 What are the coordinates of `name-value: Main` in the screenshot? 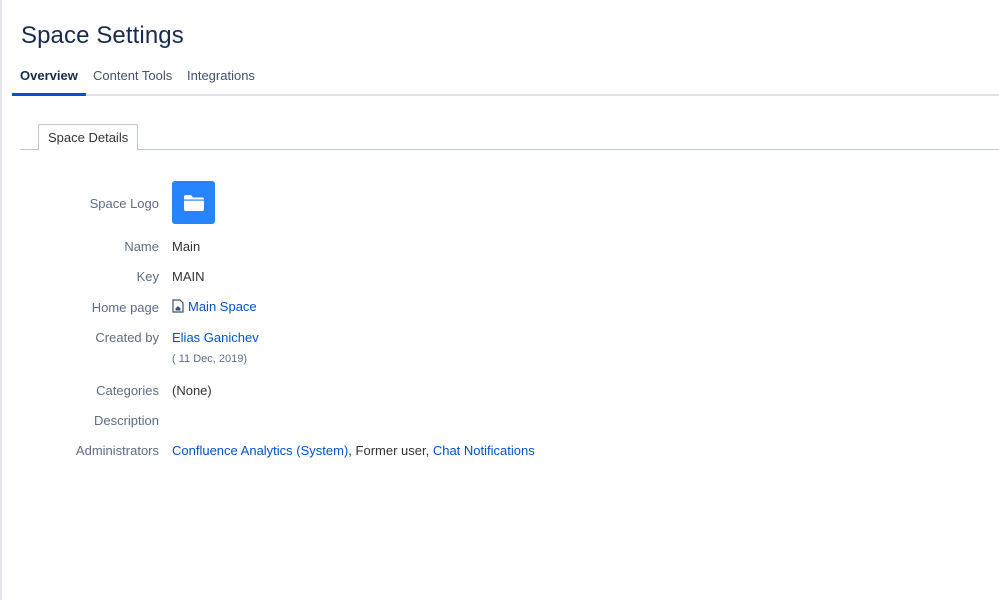 It's located at (186, 246).